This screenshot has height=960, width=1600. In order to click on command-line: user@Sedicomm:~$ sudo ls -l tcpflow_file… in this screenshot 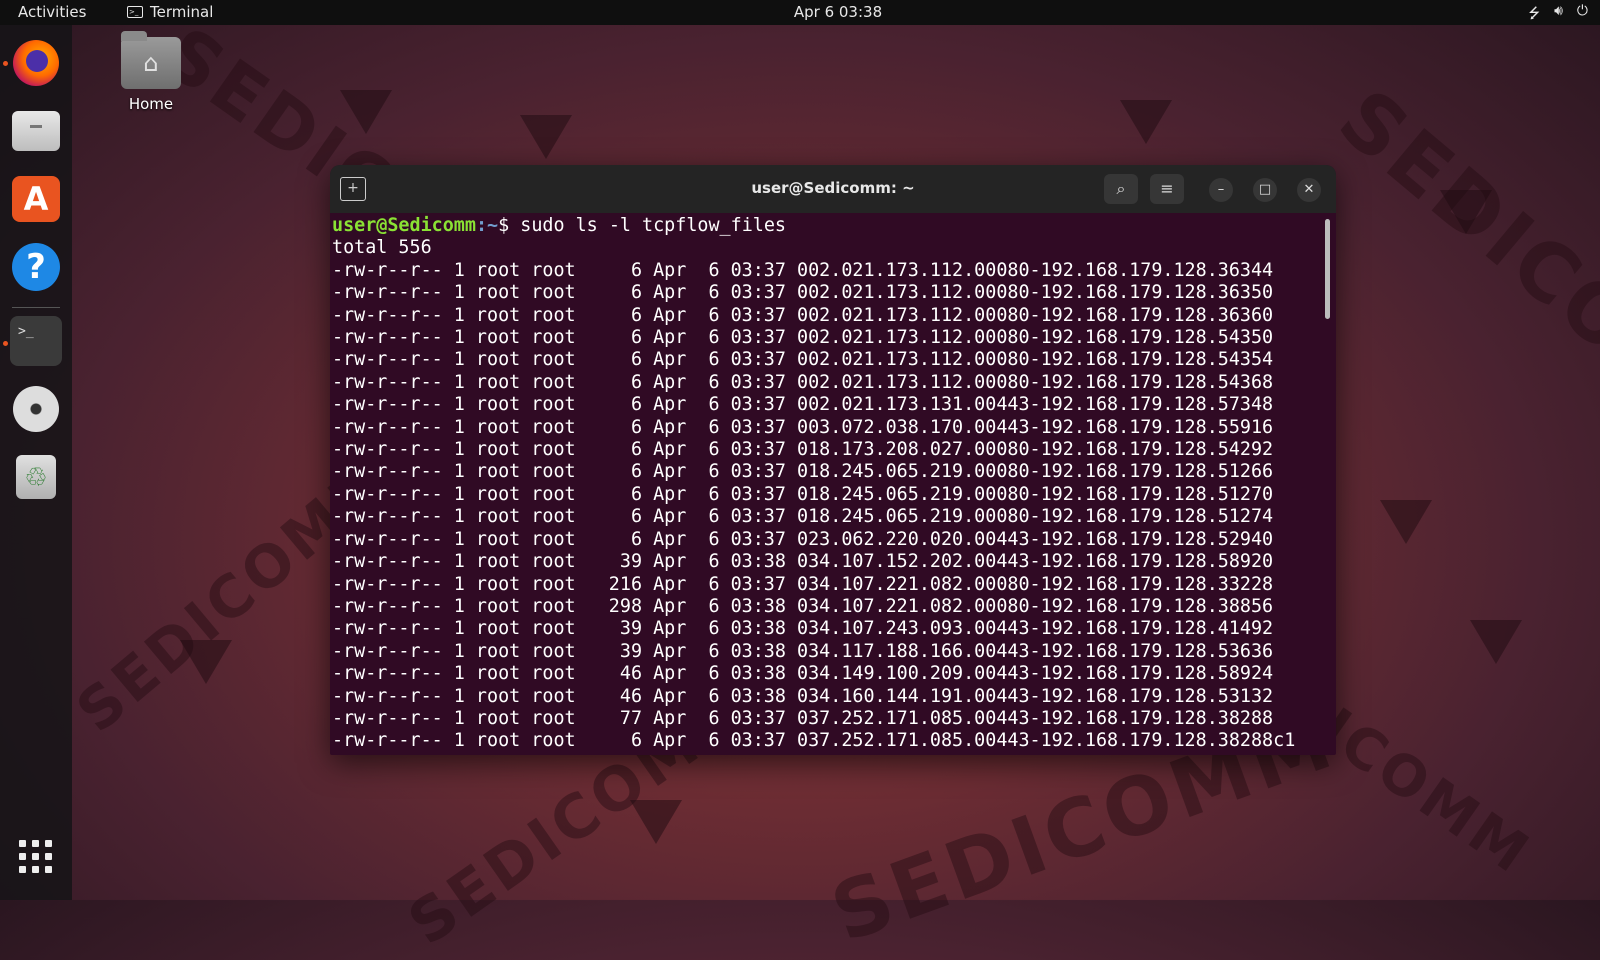, I will do `click(827, 226)`.